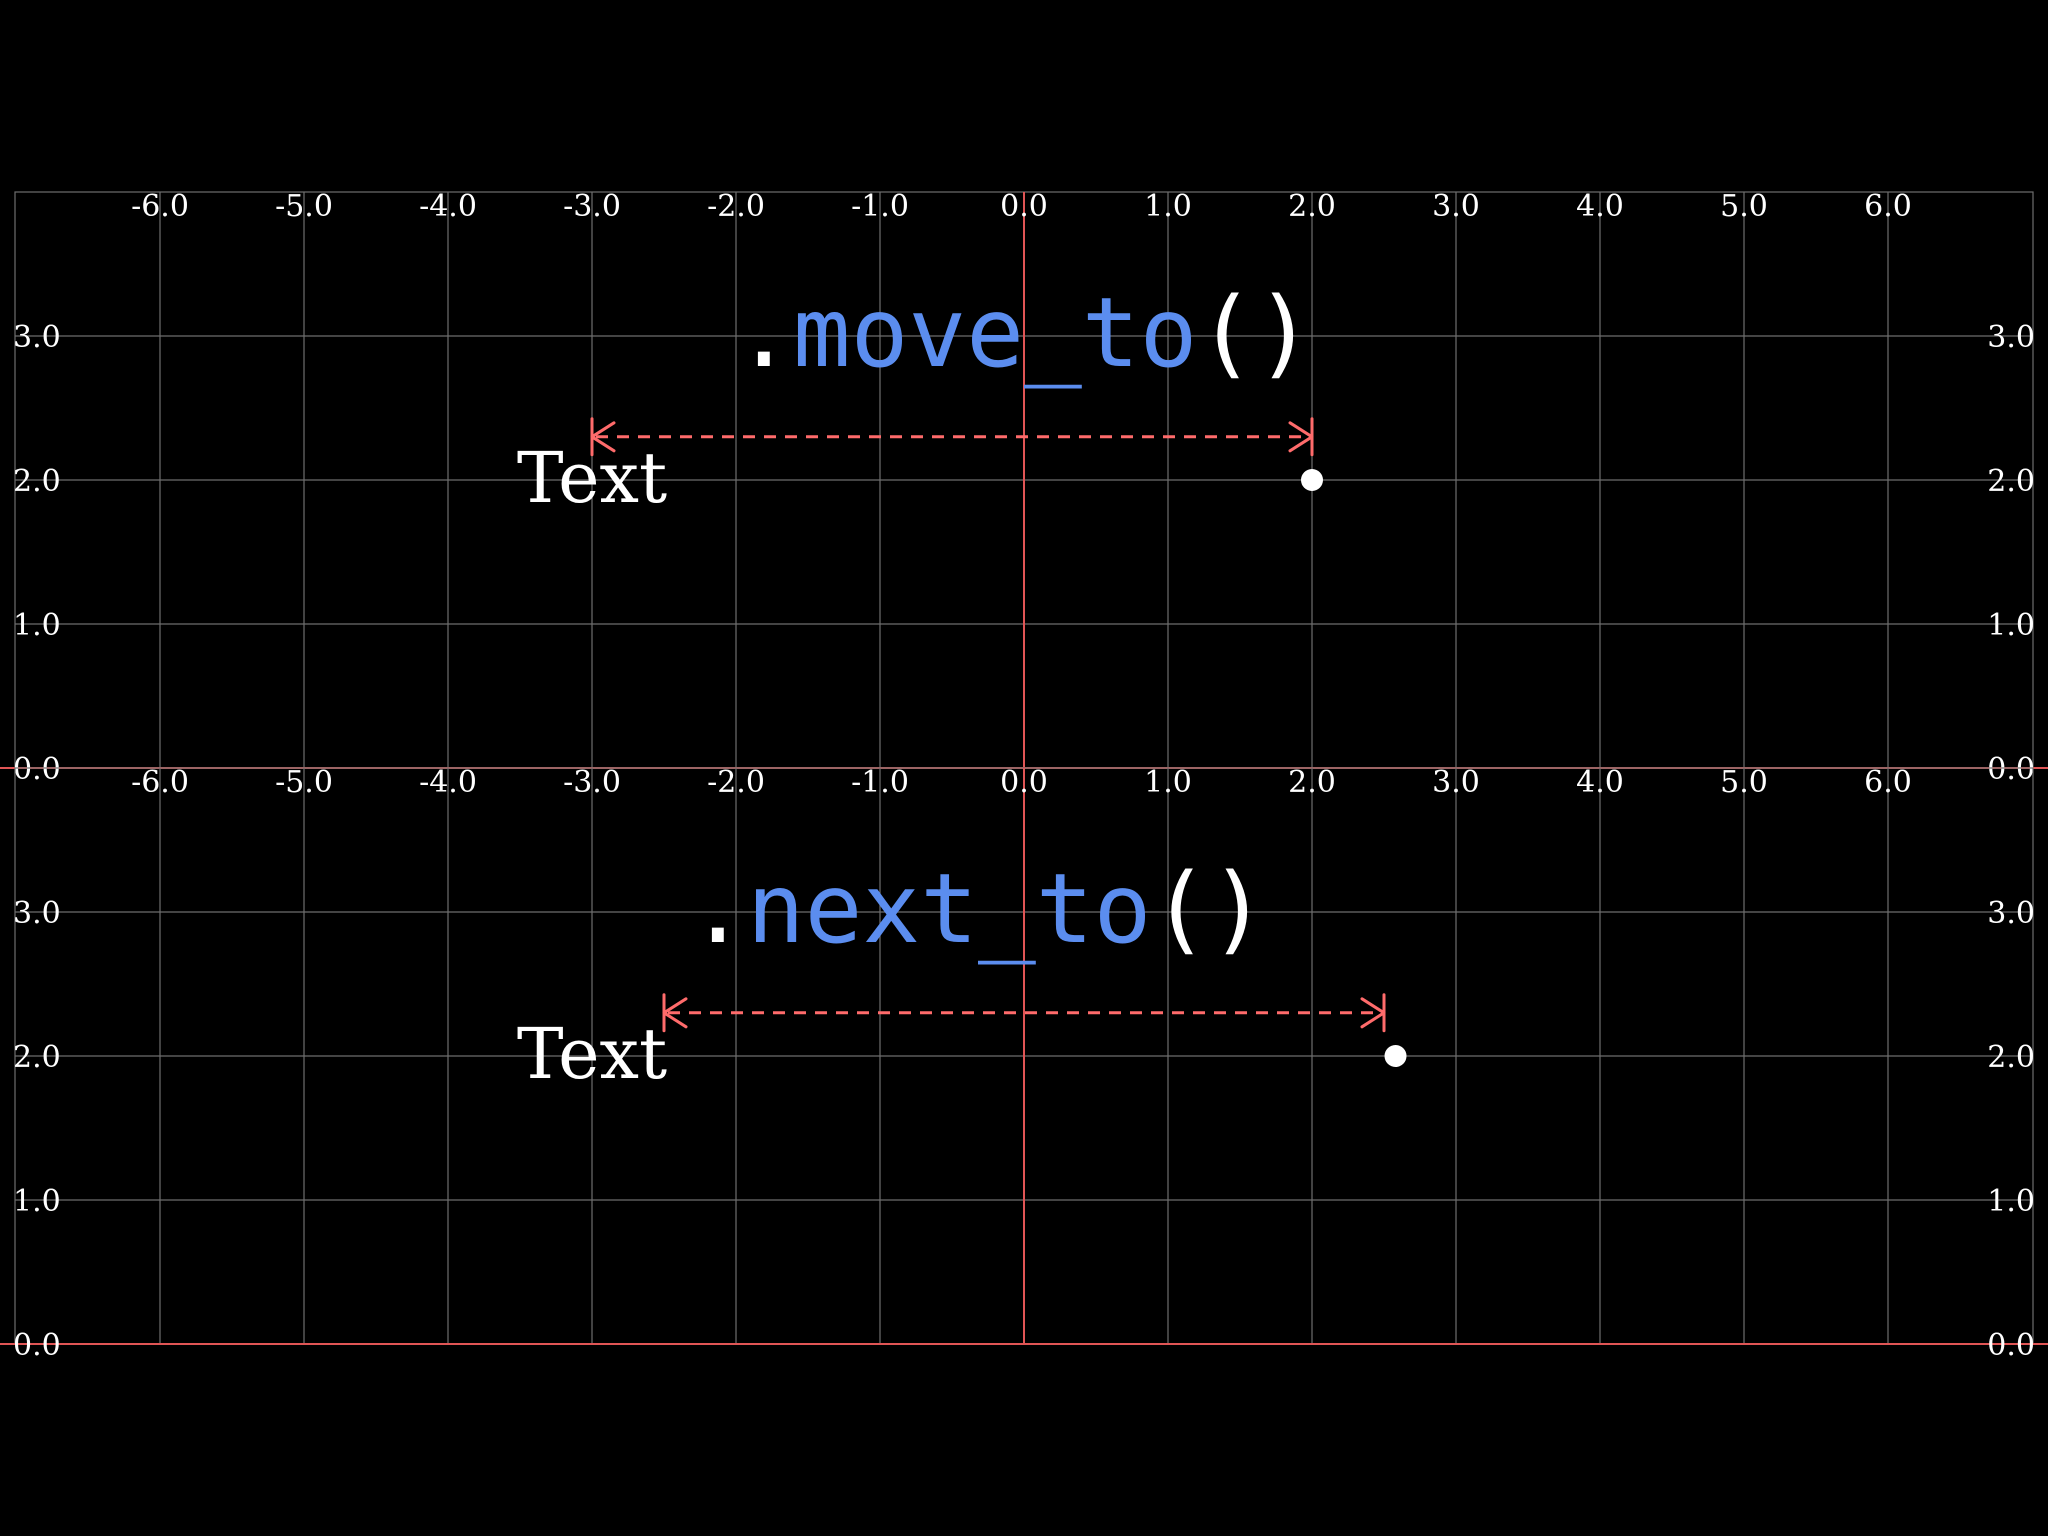 This screenshot has height=1536, width=2048. I want to click on method-name: move_to, so click(995, 333).